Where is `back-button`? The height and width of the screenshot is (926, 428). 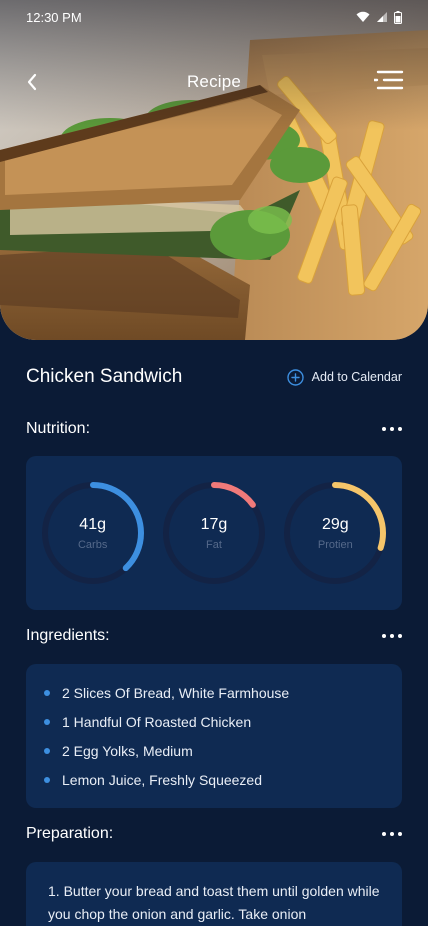 back-button is located at coordinates (32, 82).